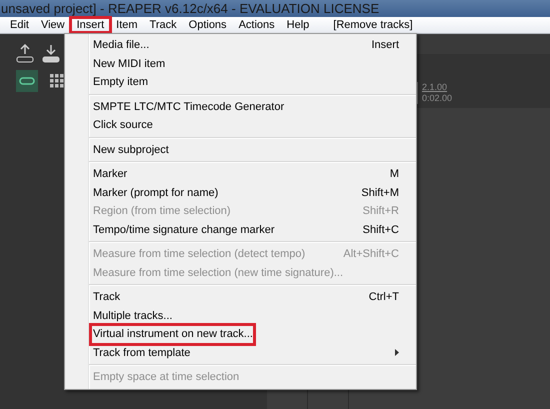  Describe the element at coordinates (245, 297) in the screenshot. I see `menu-item: Track Ctrl+T` at that location.